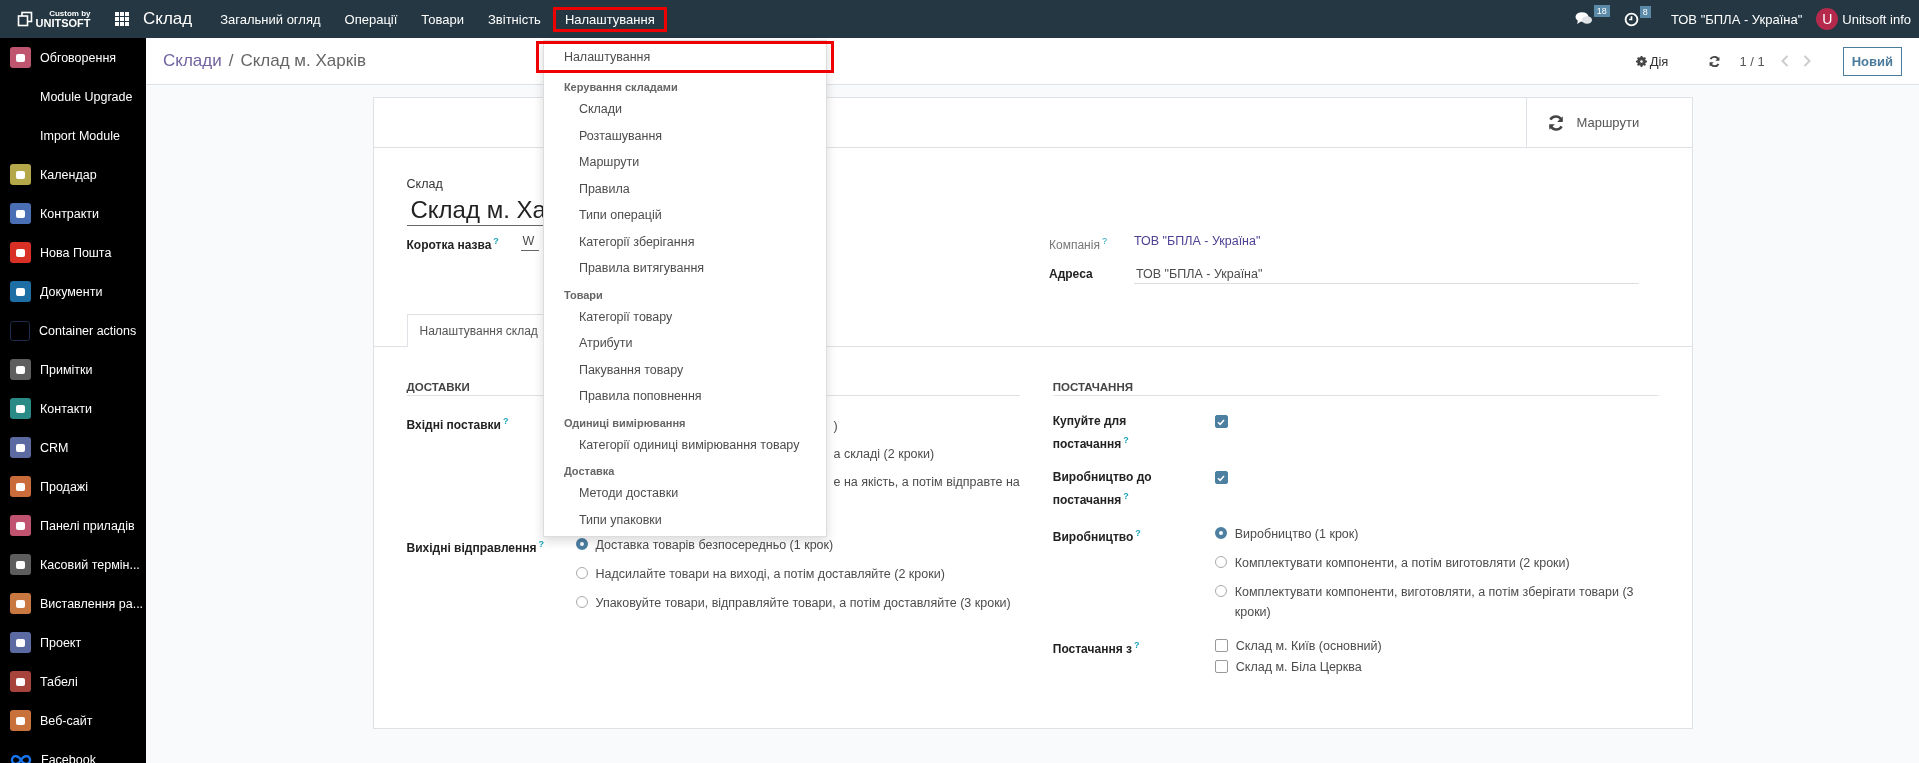 The image size is (1919, 763). Describe the element at coordinates (303, 61) in the screenshot. I see `breadcrumb-current: Склад м. Харків` at that location.